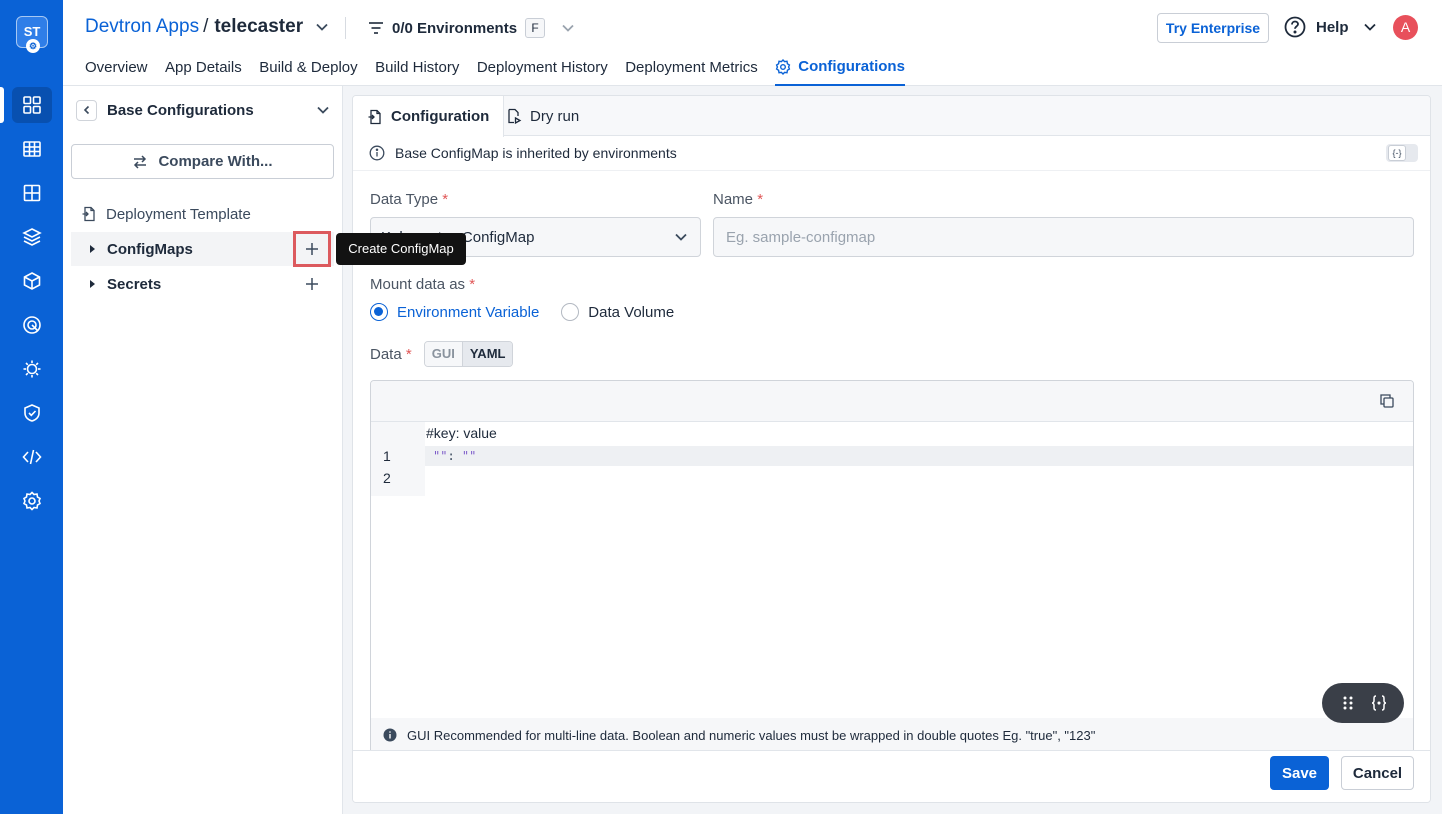 This screenshot has width=1442, height=814. I want to click on sidebar-item-deployment-template: Deployment Template, so click(202, 214).